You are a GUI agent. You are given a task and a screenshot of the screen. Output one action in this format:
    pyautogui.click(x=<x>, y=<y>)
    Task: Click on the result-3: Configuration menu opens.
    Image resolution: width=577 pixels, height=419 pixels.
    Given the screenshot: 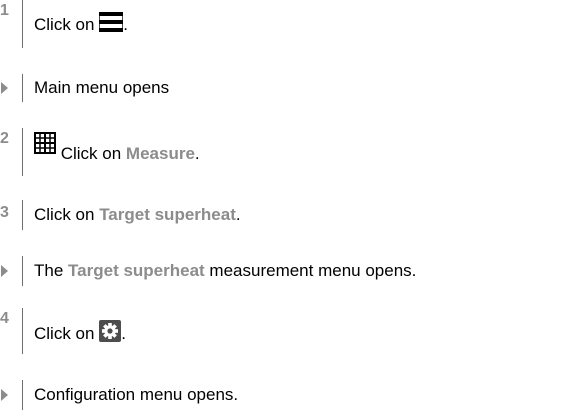 What is the action you would take?
    pyautogui.click(x=288, y=395)
    